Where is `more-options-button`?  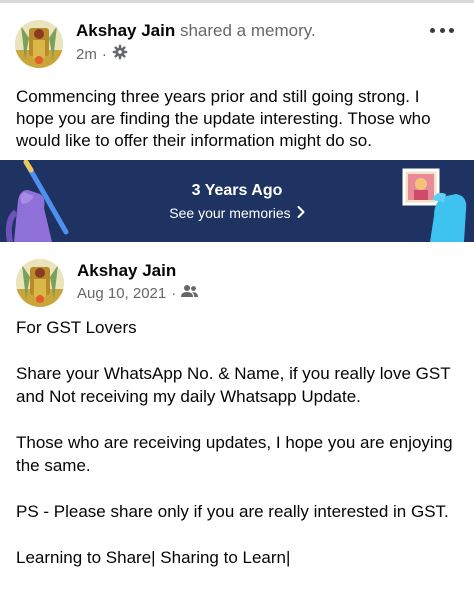
more-options-button is located at coordinates (442, 30).